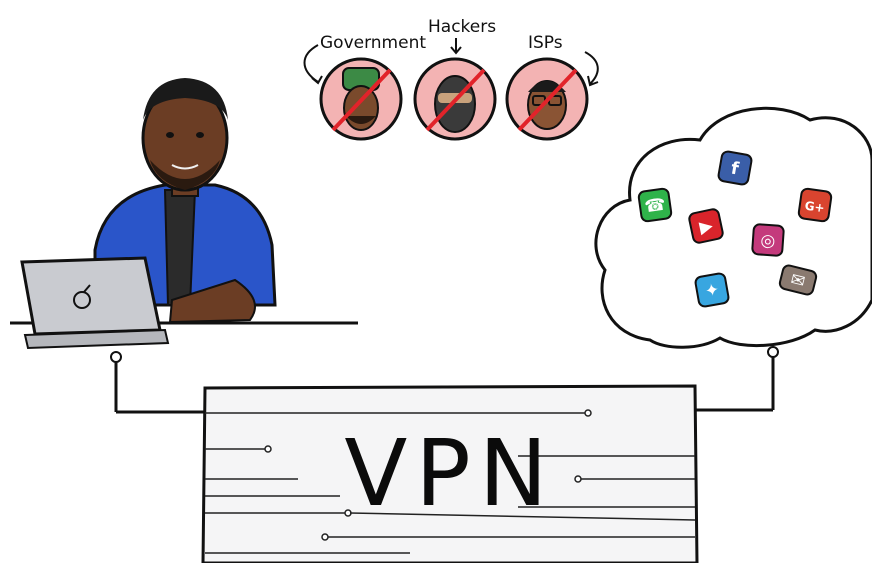 Image resolution: width=872 pixels, height=563 pixels. I want to click on arrow-government, so click(311, 63).